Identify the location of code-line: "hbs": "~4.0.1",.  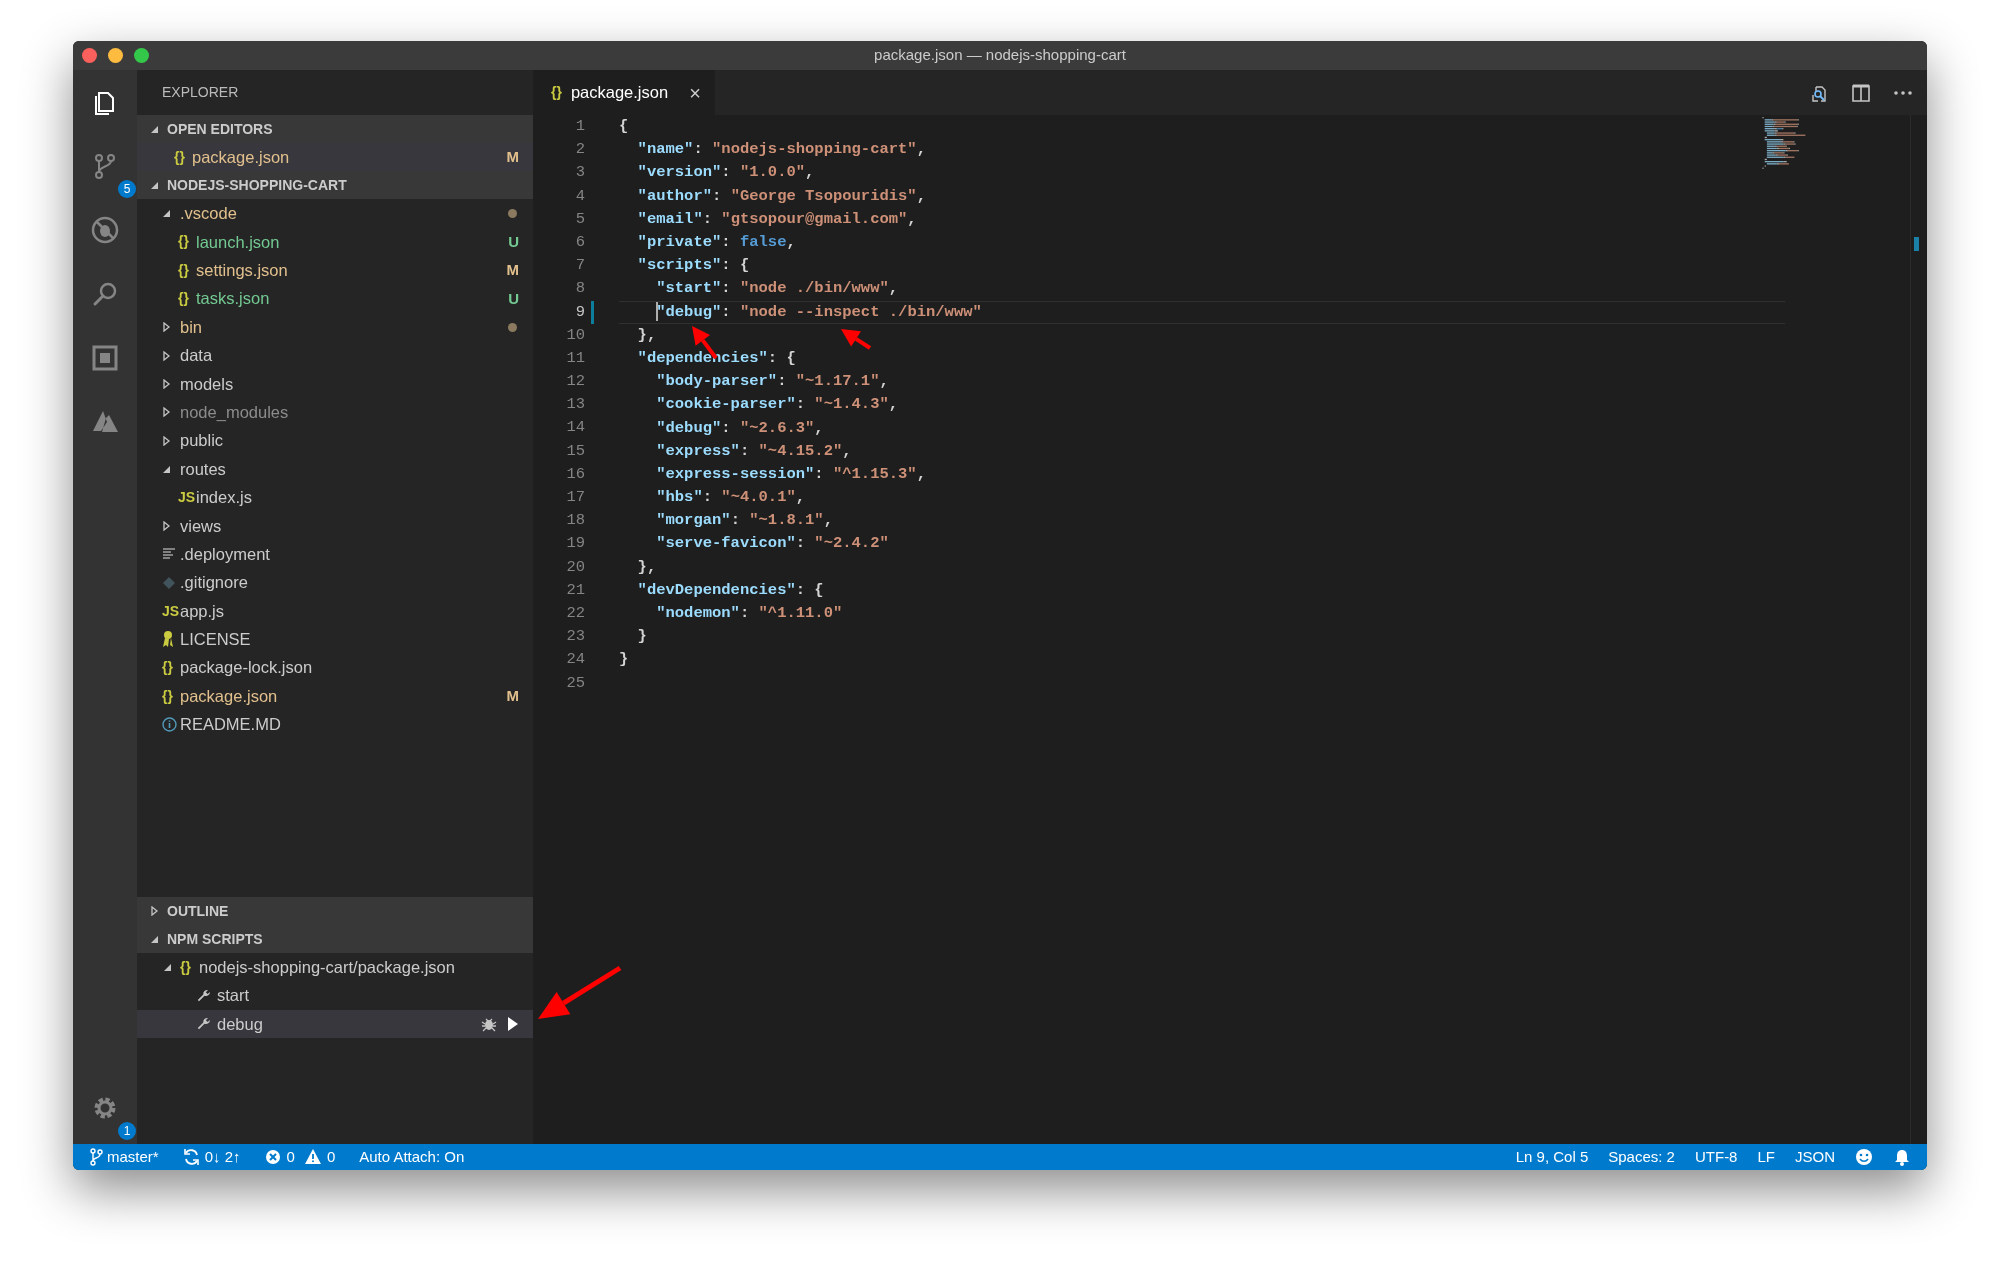
(730, 498).